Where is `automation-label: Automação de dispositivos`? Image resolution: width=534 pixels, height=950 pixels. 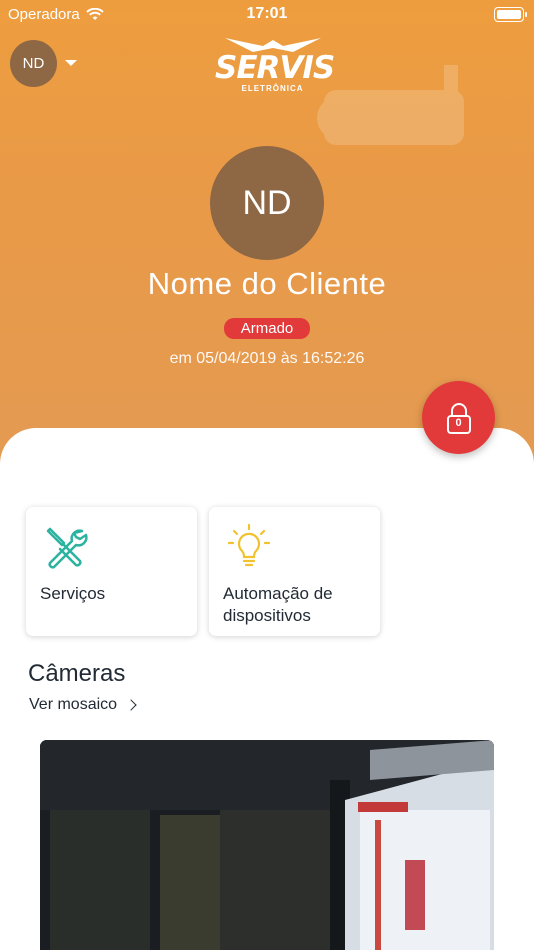 automation-label: Automação de dispositivos is located at coordinates (278, 604).